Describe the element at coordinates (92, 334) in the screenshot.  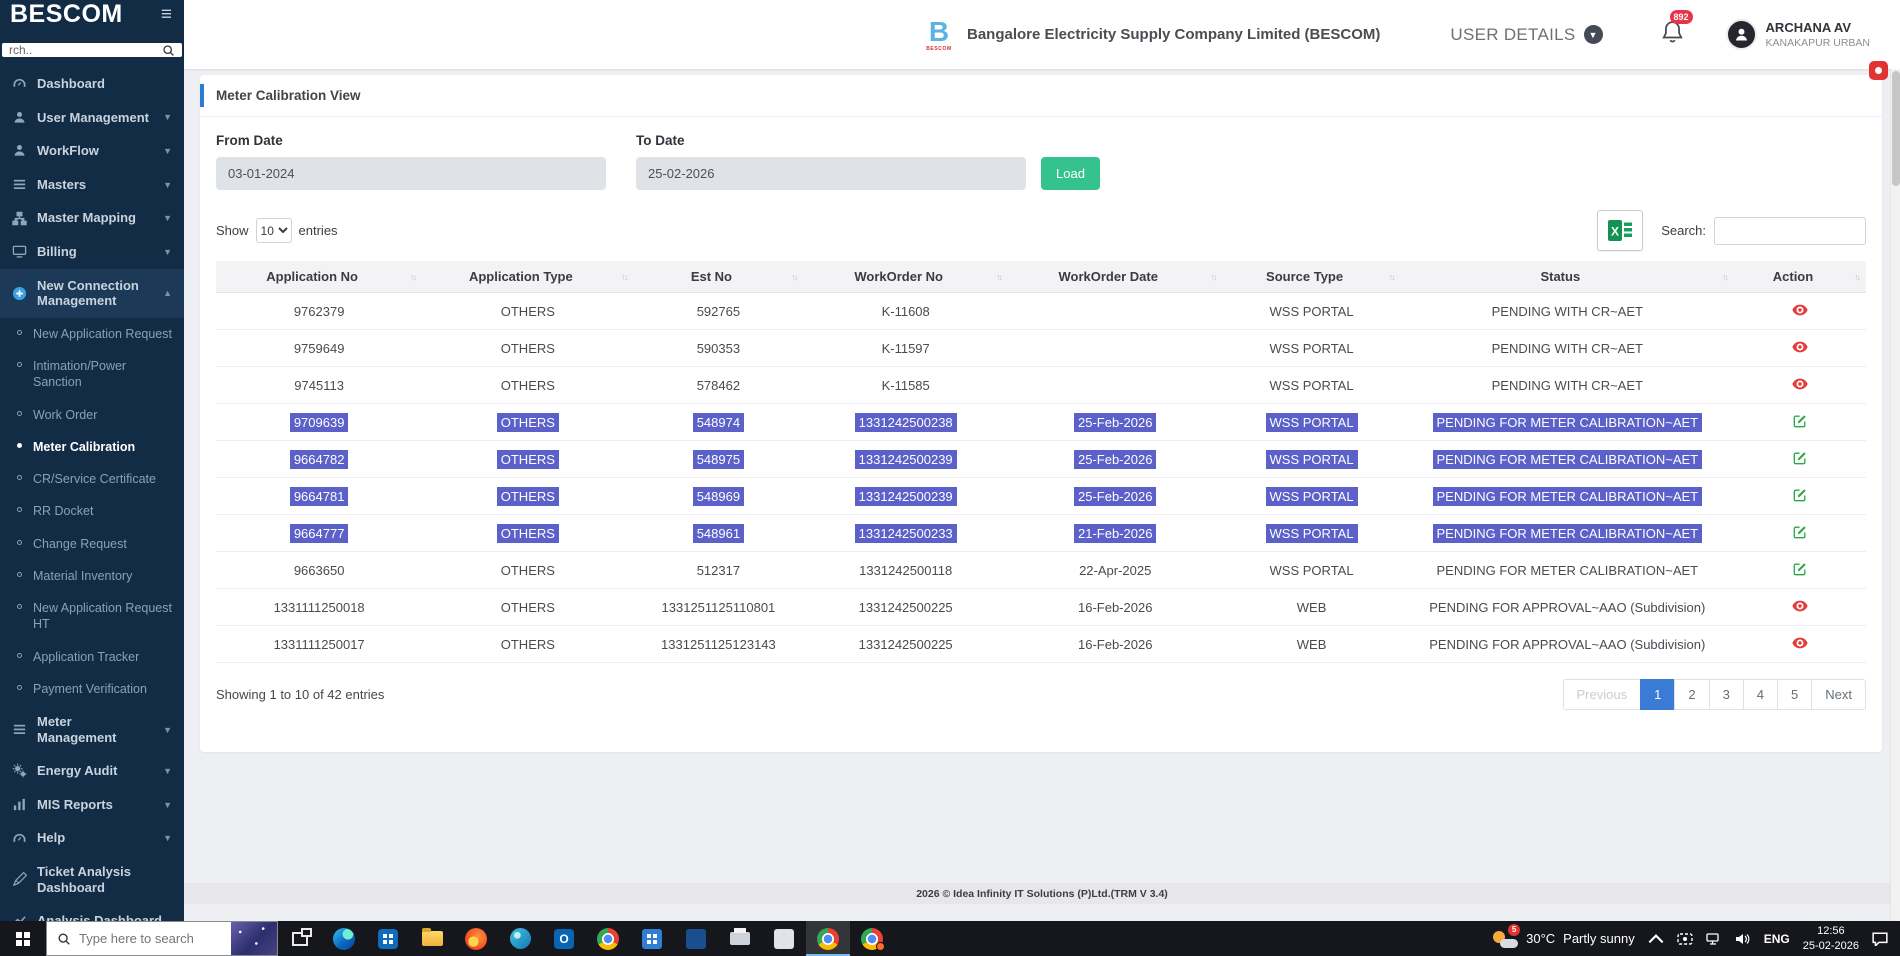
I see `sidebar-subitem-new-application-request: New Application Request` at that location.